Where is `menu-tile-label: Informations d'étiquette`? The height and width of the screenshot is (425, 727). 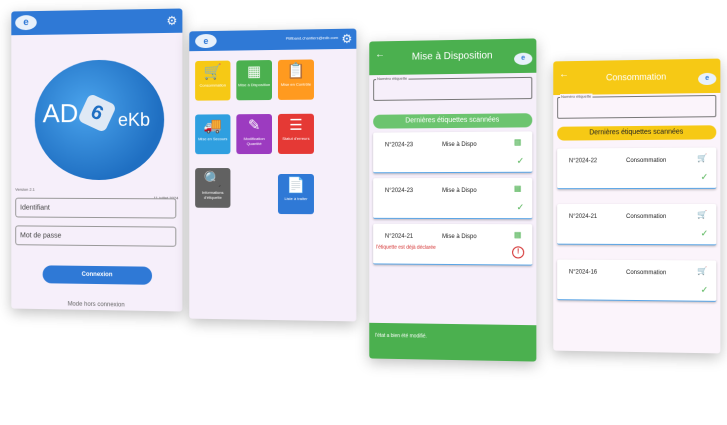 menu-tile-label: Informations d'étiquette is located at coordinates (212, 194).